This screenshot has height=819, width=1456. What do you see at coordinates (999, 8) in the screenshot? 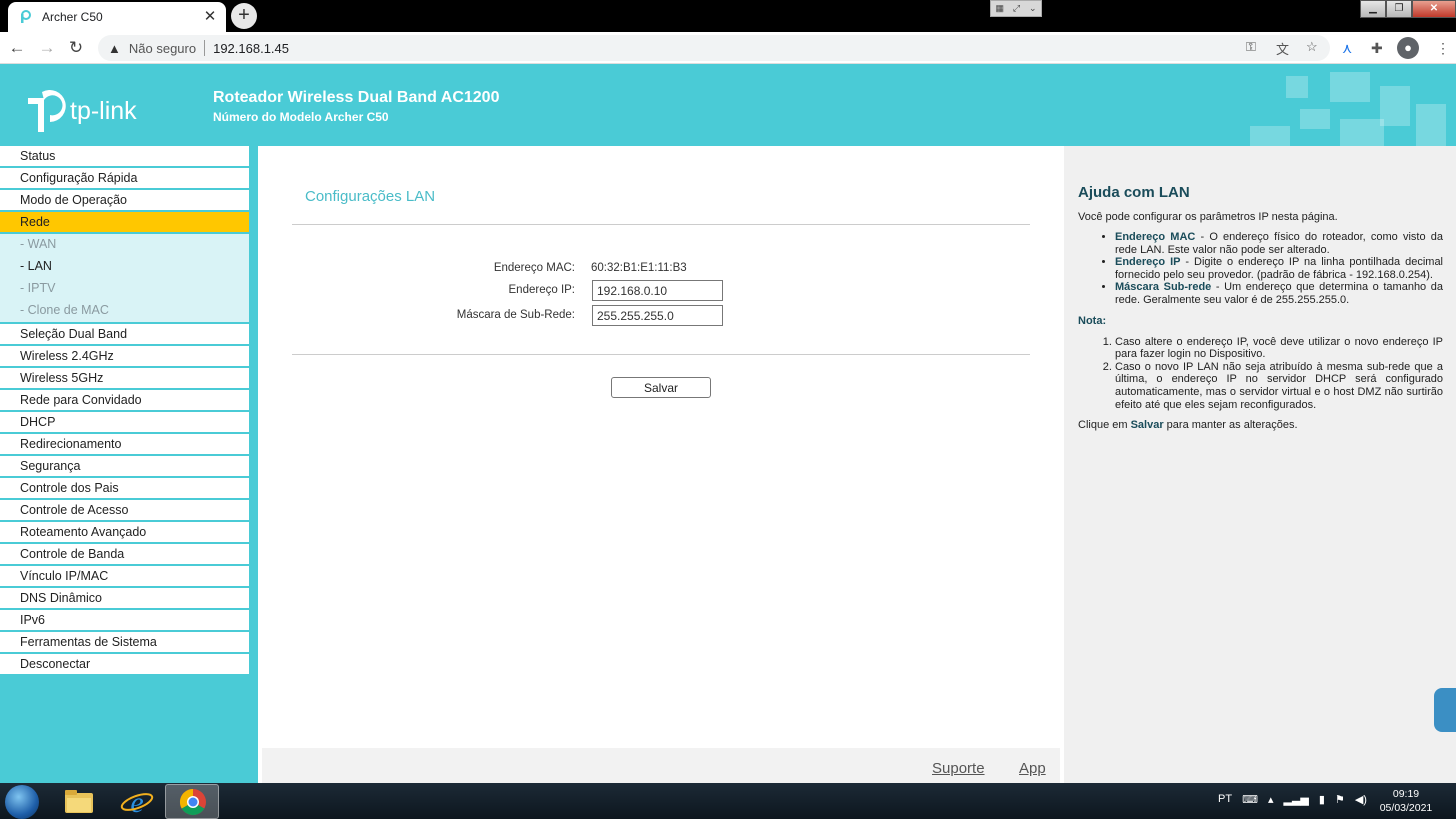
I see `grid-icon: ▦` at bounding box center [999, 8].